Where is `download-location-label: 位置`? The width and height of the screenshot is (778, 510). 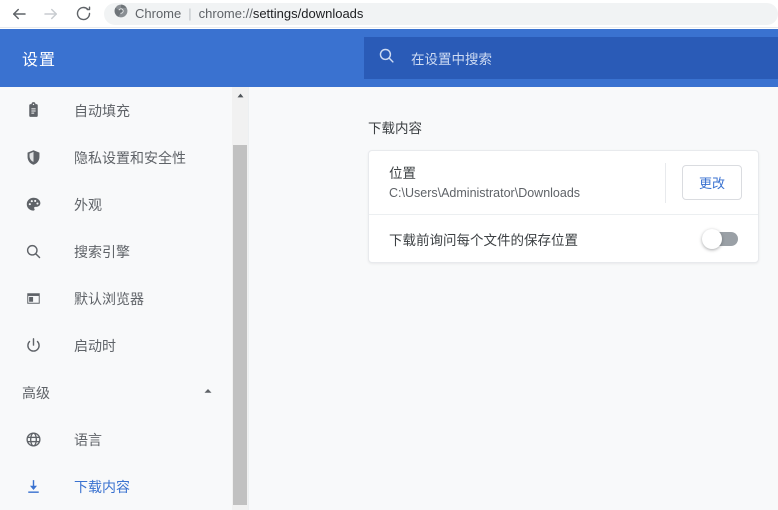 download-location-label: 位置 is located at coordinates (402, 173).